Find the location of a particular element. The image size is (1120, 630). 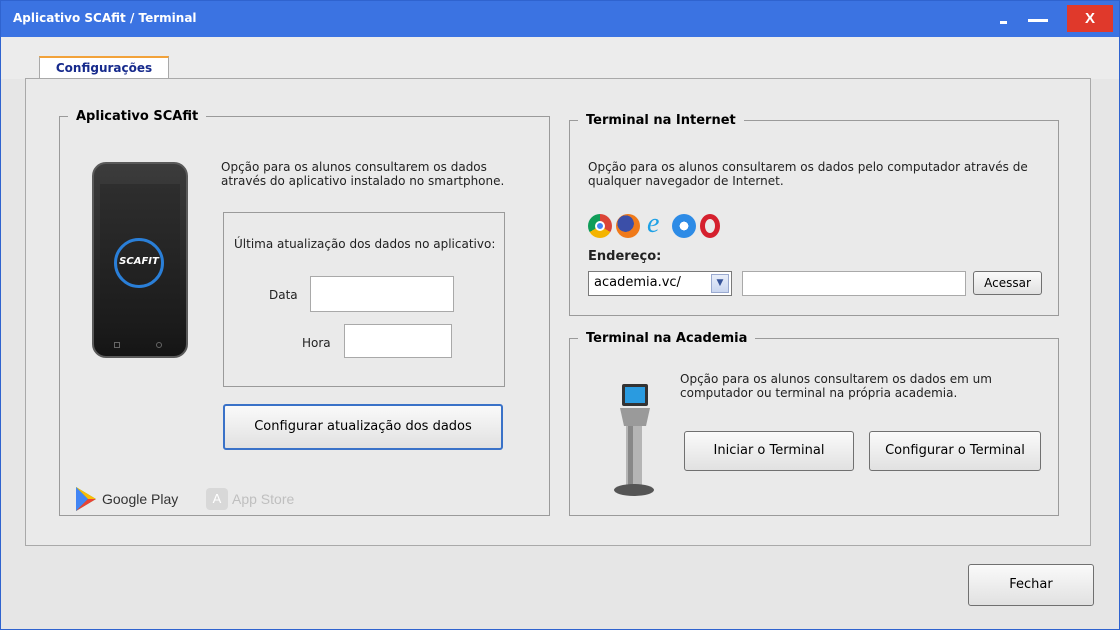

safari-icon is located at coordinates (684, 226).